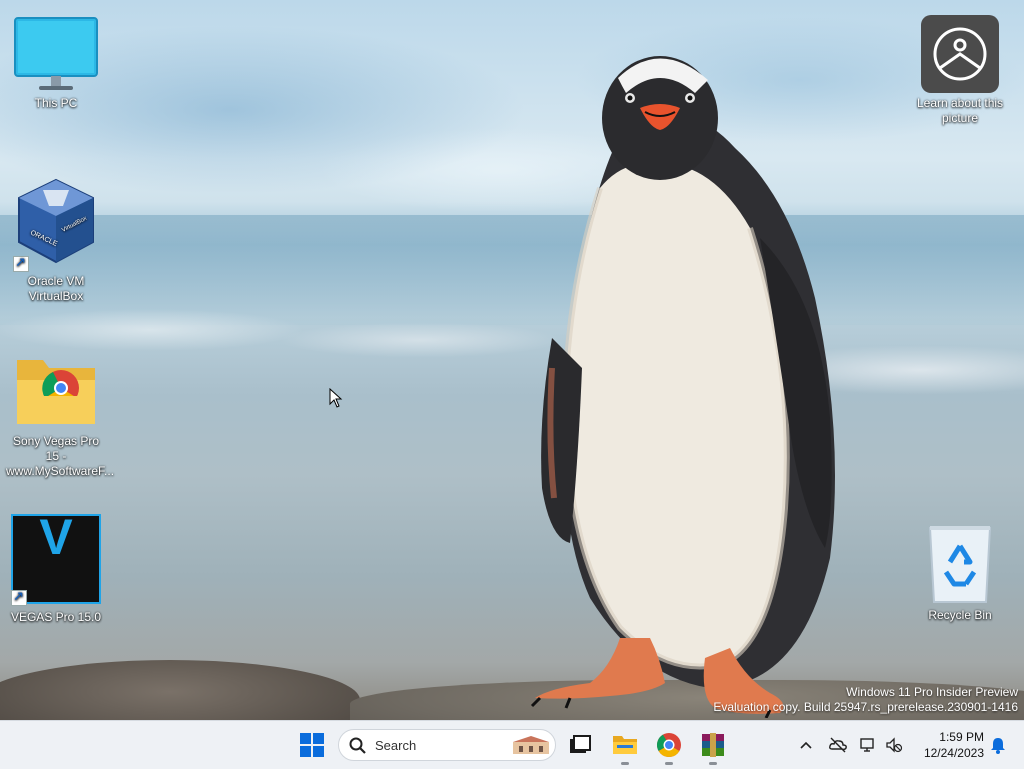 This screenshot has height=769, width=1024. What do you see at coordinates (56, 53) in the screenshot?
I see `monitor-icon` at bounding box center [56, 53].